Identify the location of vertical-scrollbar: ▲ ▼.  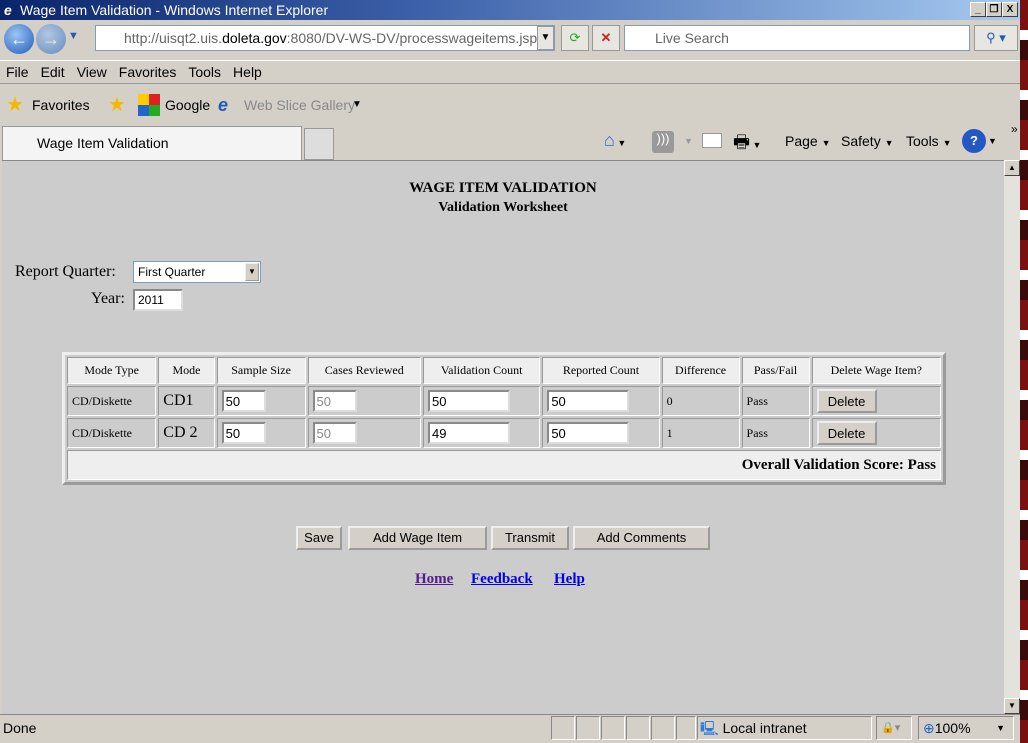
(1012, 437).